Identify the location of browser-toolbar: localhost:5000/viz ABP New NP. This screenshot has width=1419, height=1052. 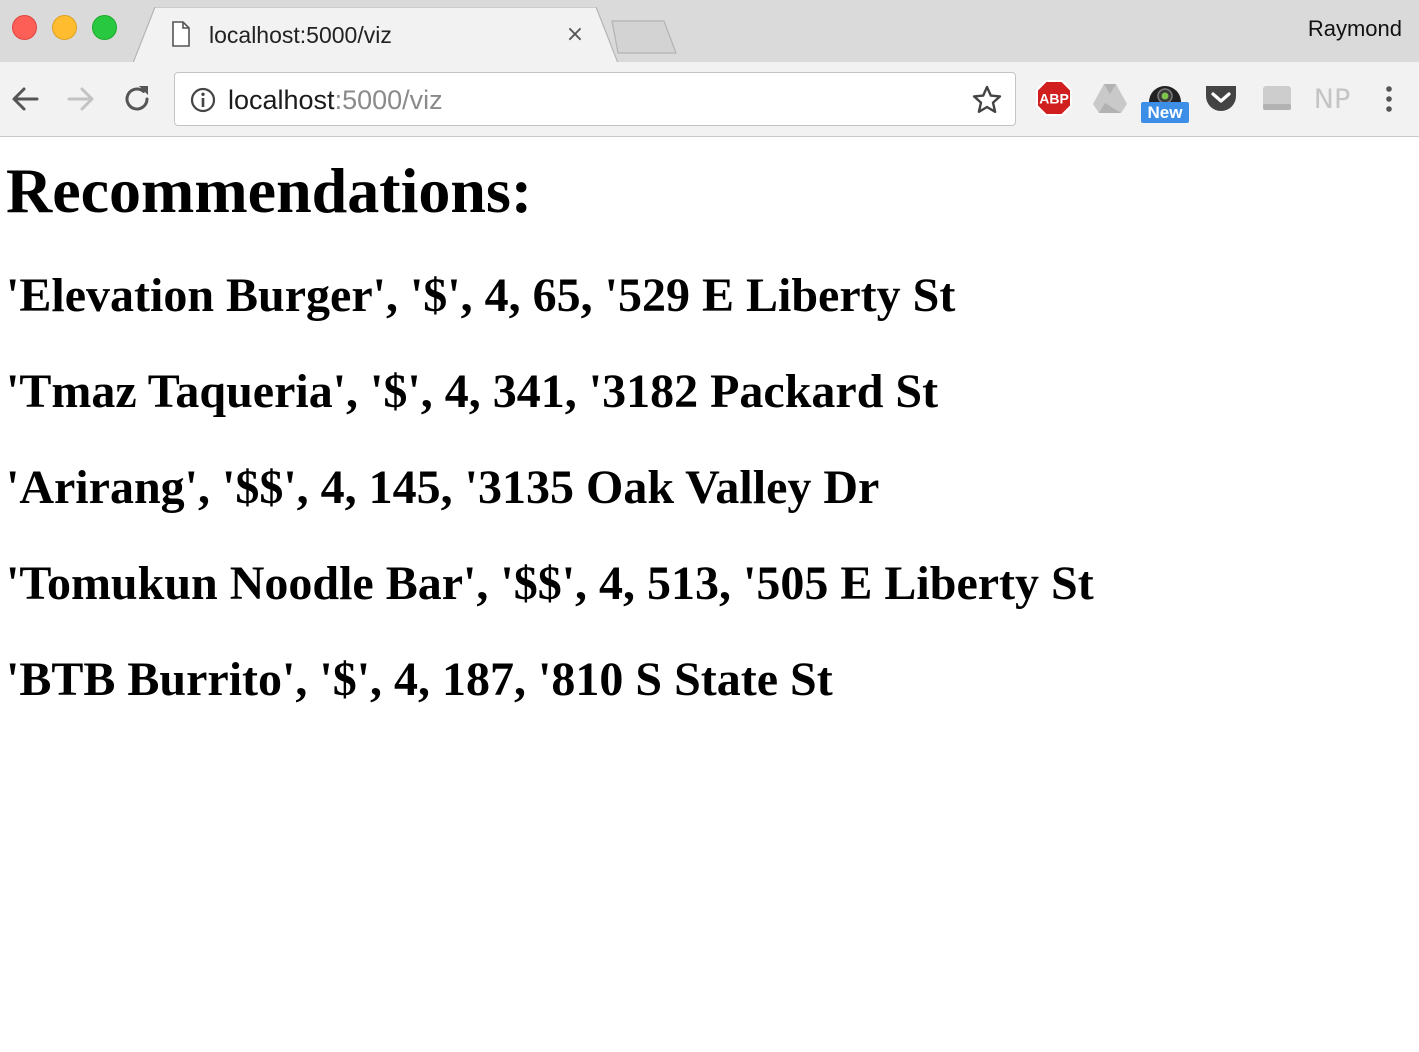
(709, 99).